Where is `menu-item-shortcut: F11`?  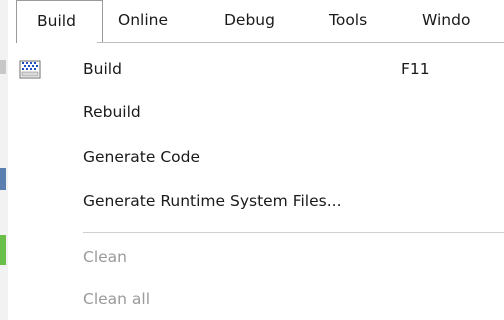 menu-item-shortcut: F11 is located at coordinates (415, 69).